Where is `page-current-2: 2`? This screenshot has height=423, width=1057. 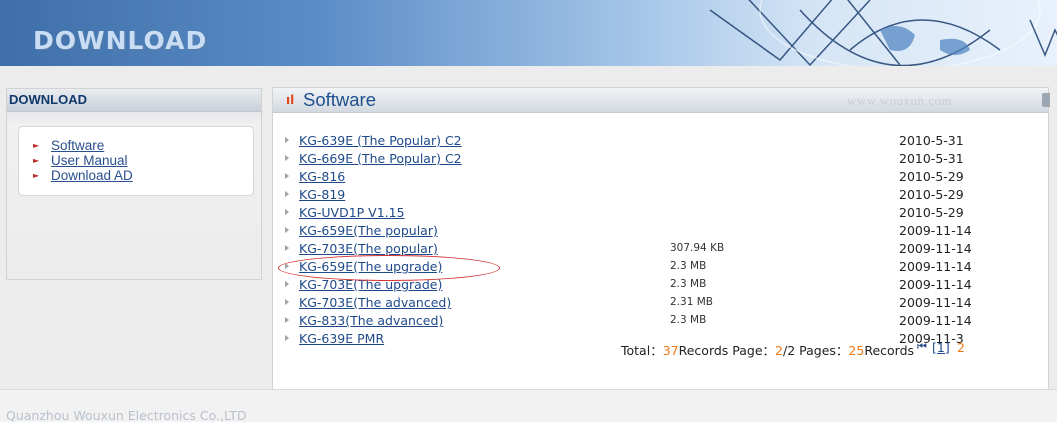
page-current-2: 2 is located at coordinates (961, 347).